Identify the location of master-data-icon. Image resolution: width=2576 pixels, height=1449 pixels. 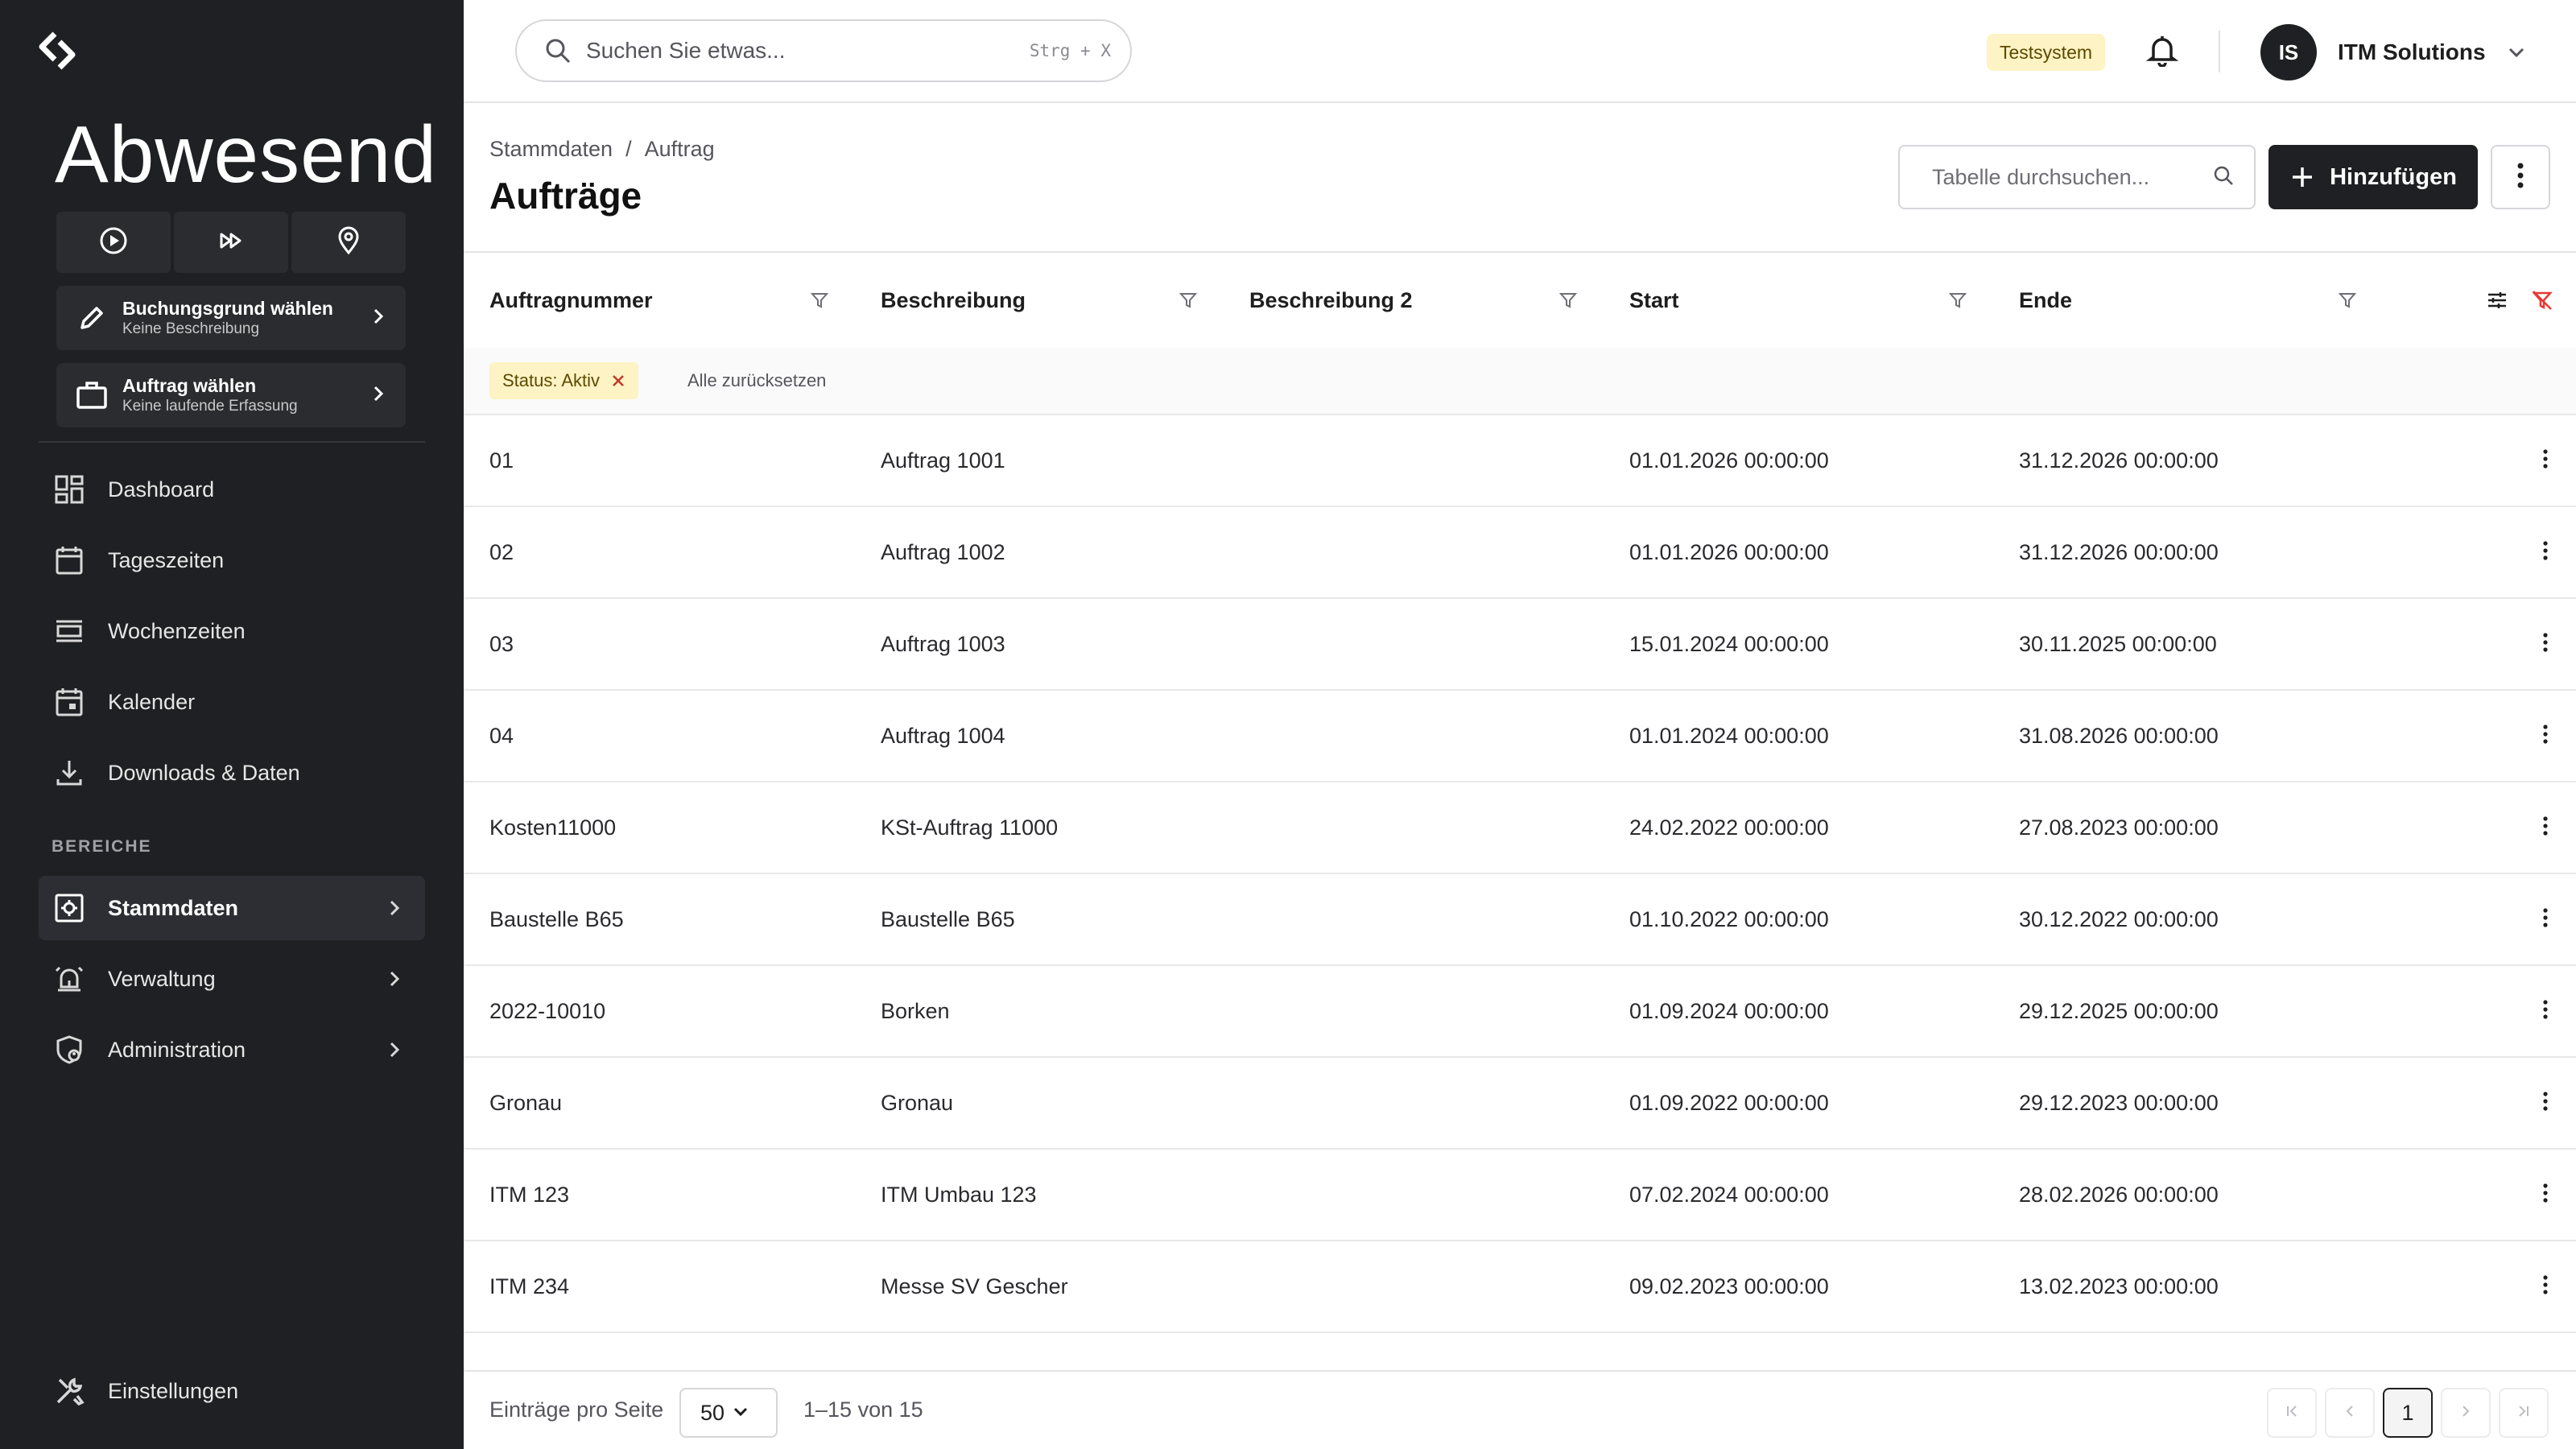
(69, 908).